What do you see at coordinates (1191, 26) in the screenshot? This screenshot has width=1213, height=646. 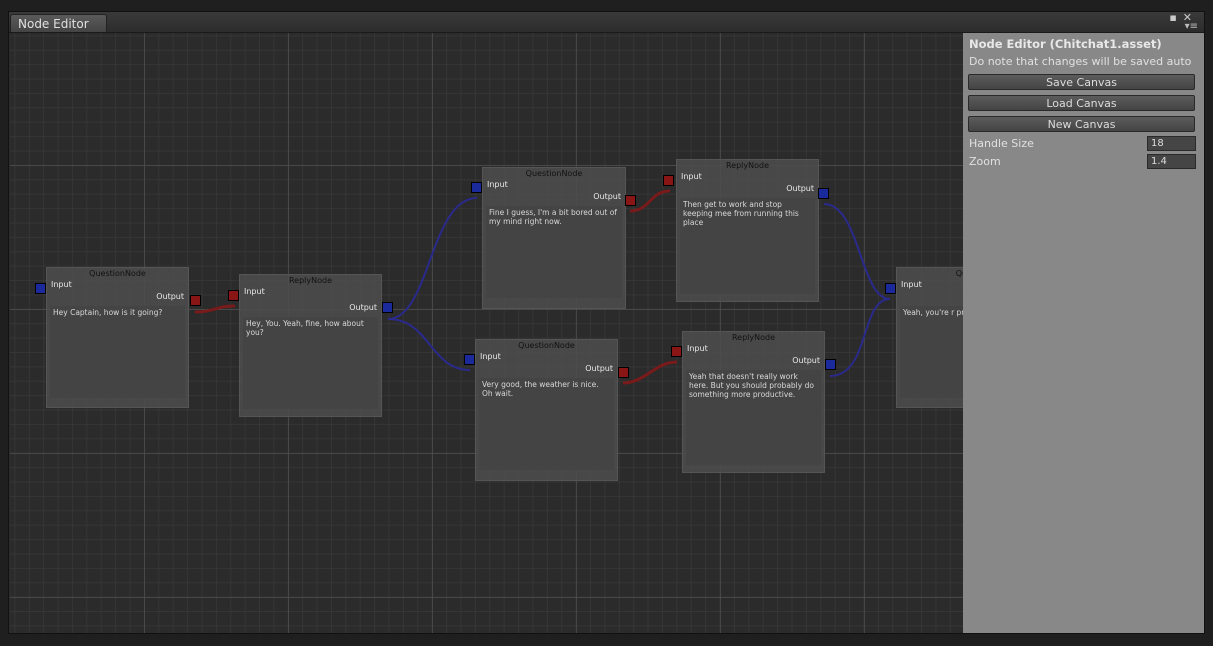 I see `window-menu-icon: ▾≡` at bounding box center [1191, 26].